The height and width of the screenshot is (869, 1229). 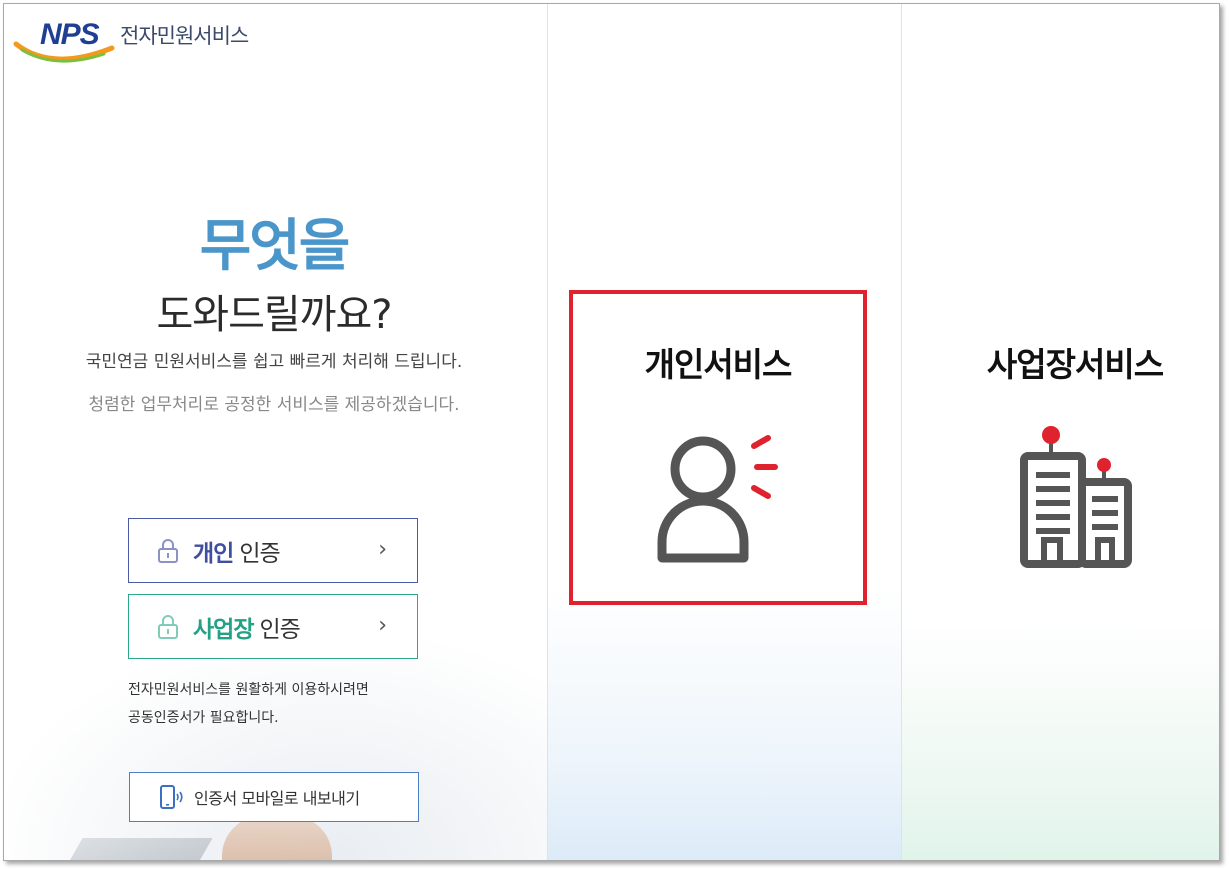 What do you see at coordinates (1075, 364) in the screenshot?
I see `business-service-title: 사업장서비스` at bounding box center [1075, 364].